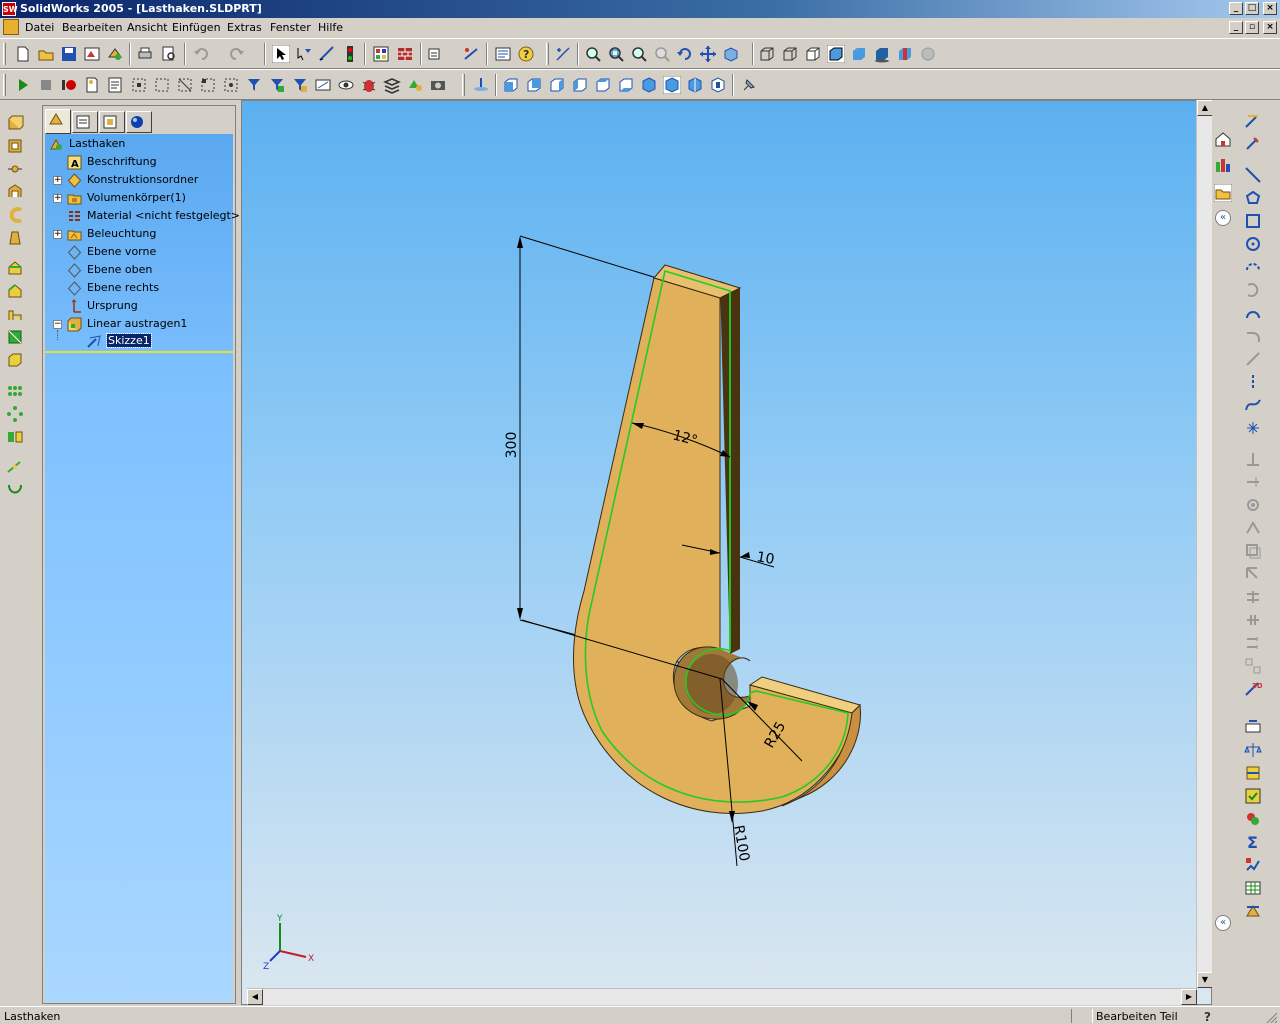 The image size is (1280, 1024). I want to click on scroll-up-button: ▲, so click(1205, 108).